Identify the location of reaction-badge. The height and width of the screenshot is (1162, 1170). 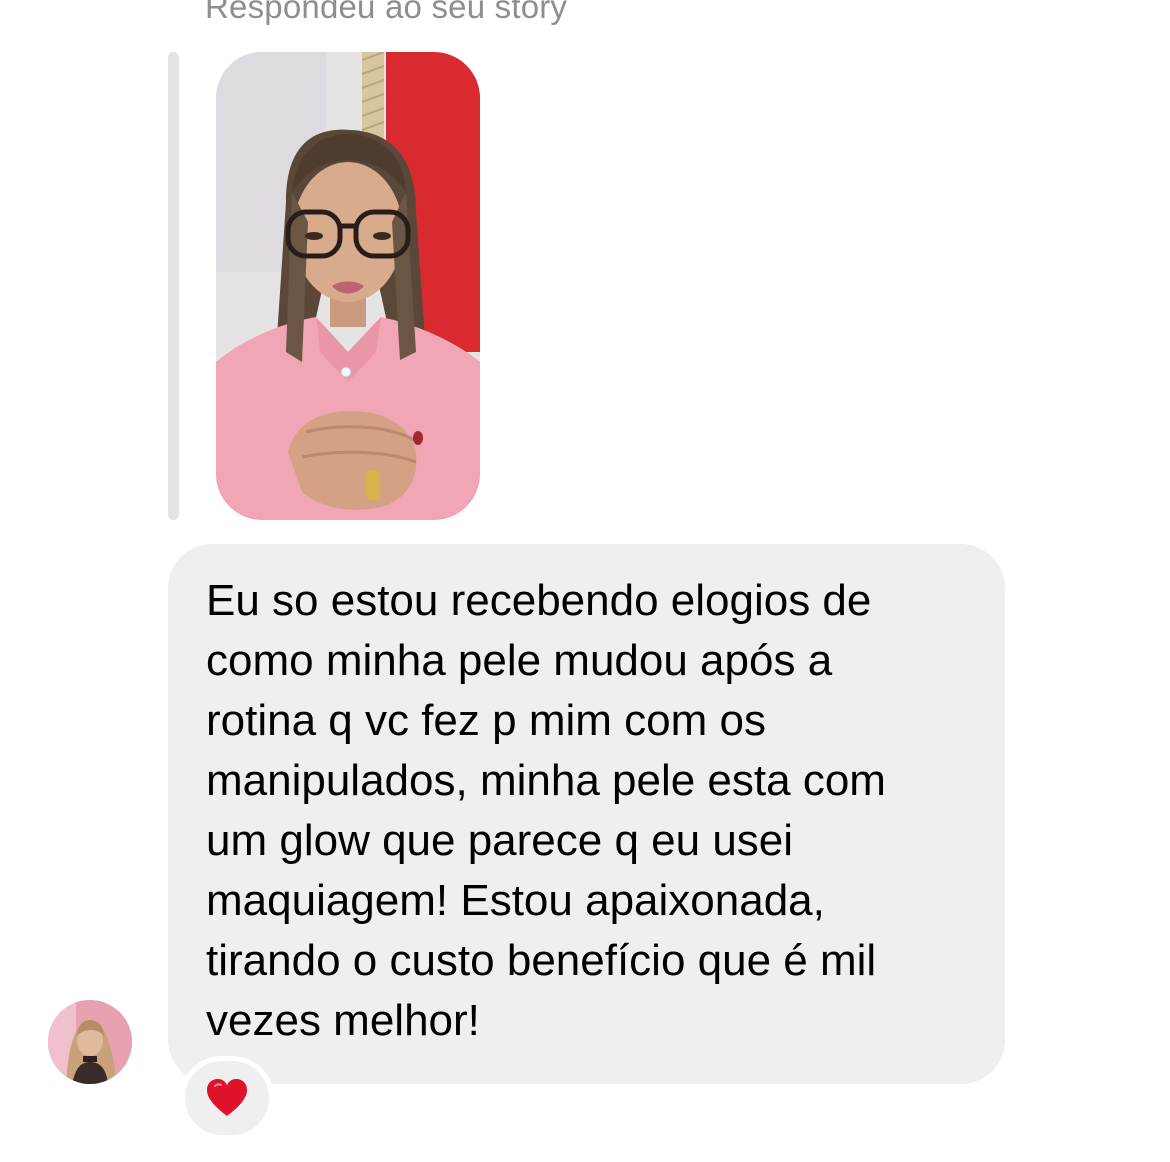
(227, 1098).